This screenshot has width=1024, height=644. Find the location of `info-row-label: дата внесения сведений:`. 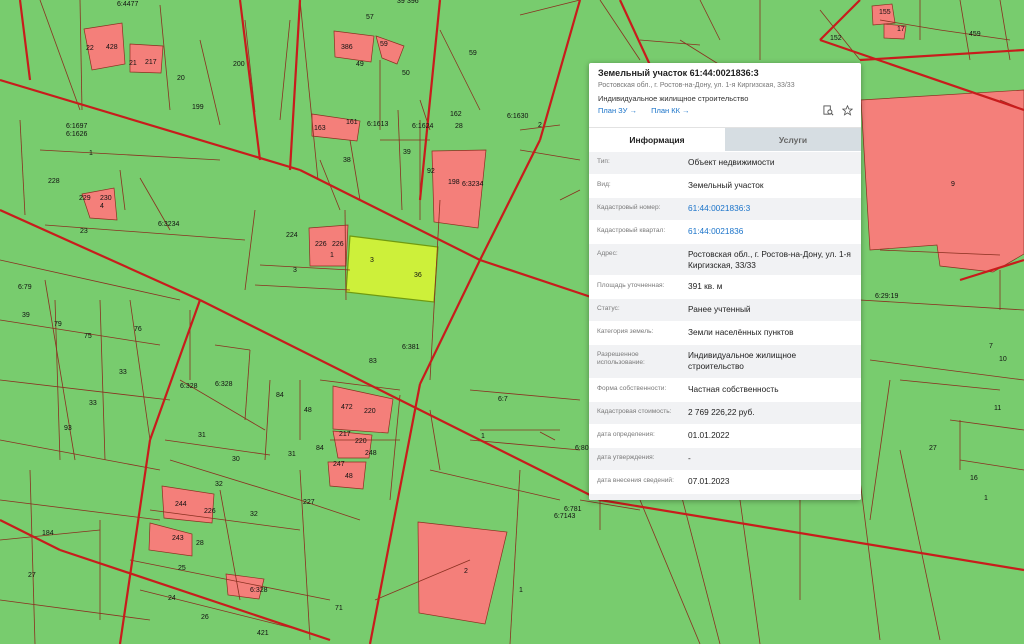

info-row-label: дата внесения сведений: is located at coordinates (635, 480).